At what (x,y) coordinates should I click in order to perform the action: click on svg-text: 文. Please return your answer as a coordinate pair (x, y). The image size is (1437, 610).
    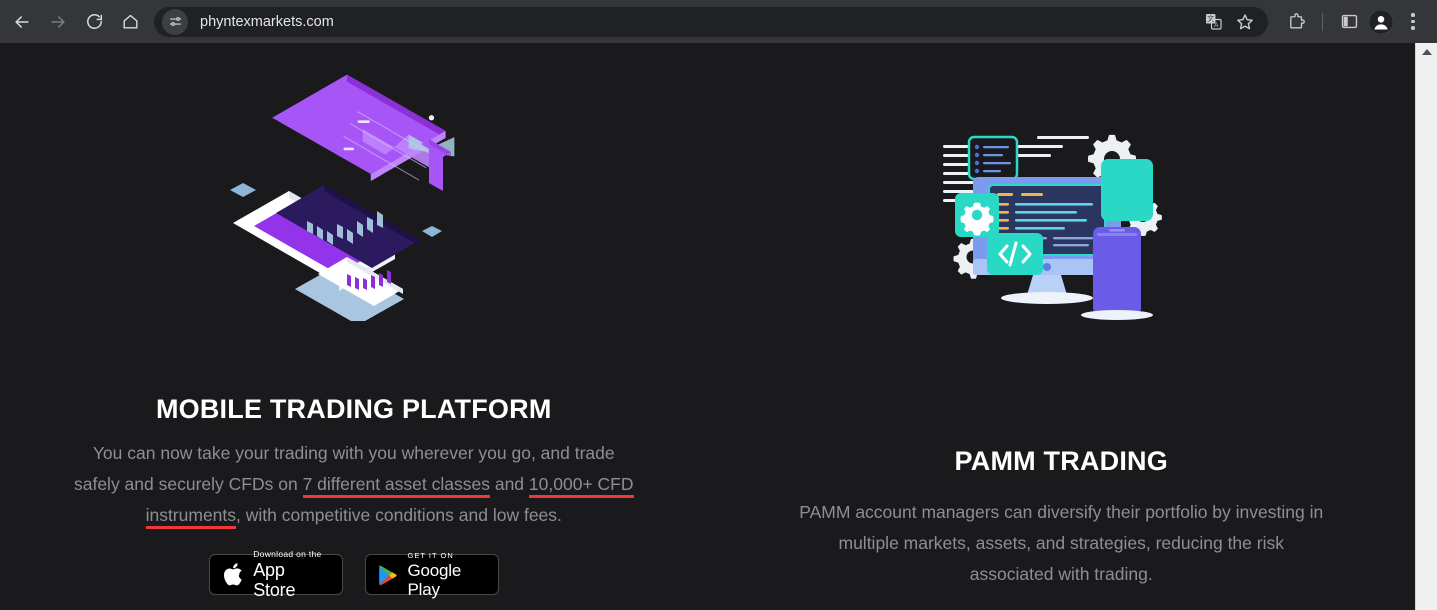
    Looking at the image, I should click on (1210, 18).